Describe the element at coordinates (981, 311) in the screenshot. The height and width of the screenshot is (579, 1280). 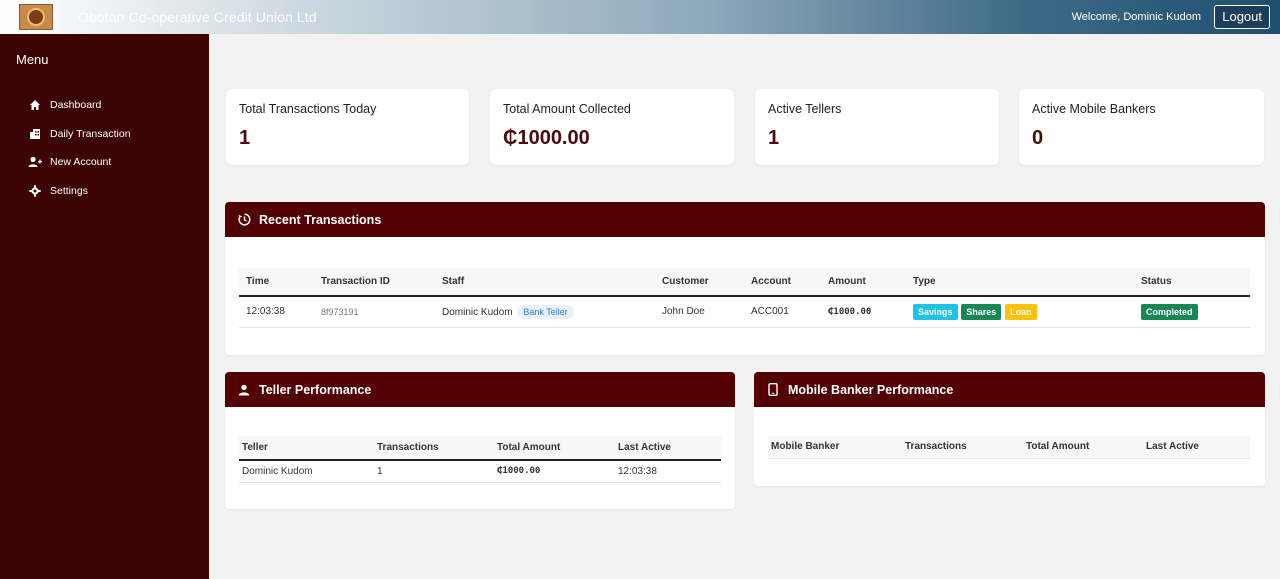
I see `type-badge-shares: Shares` at that location.